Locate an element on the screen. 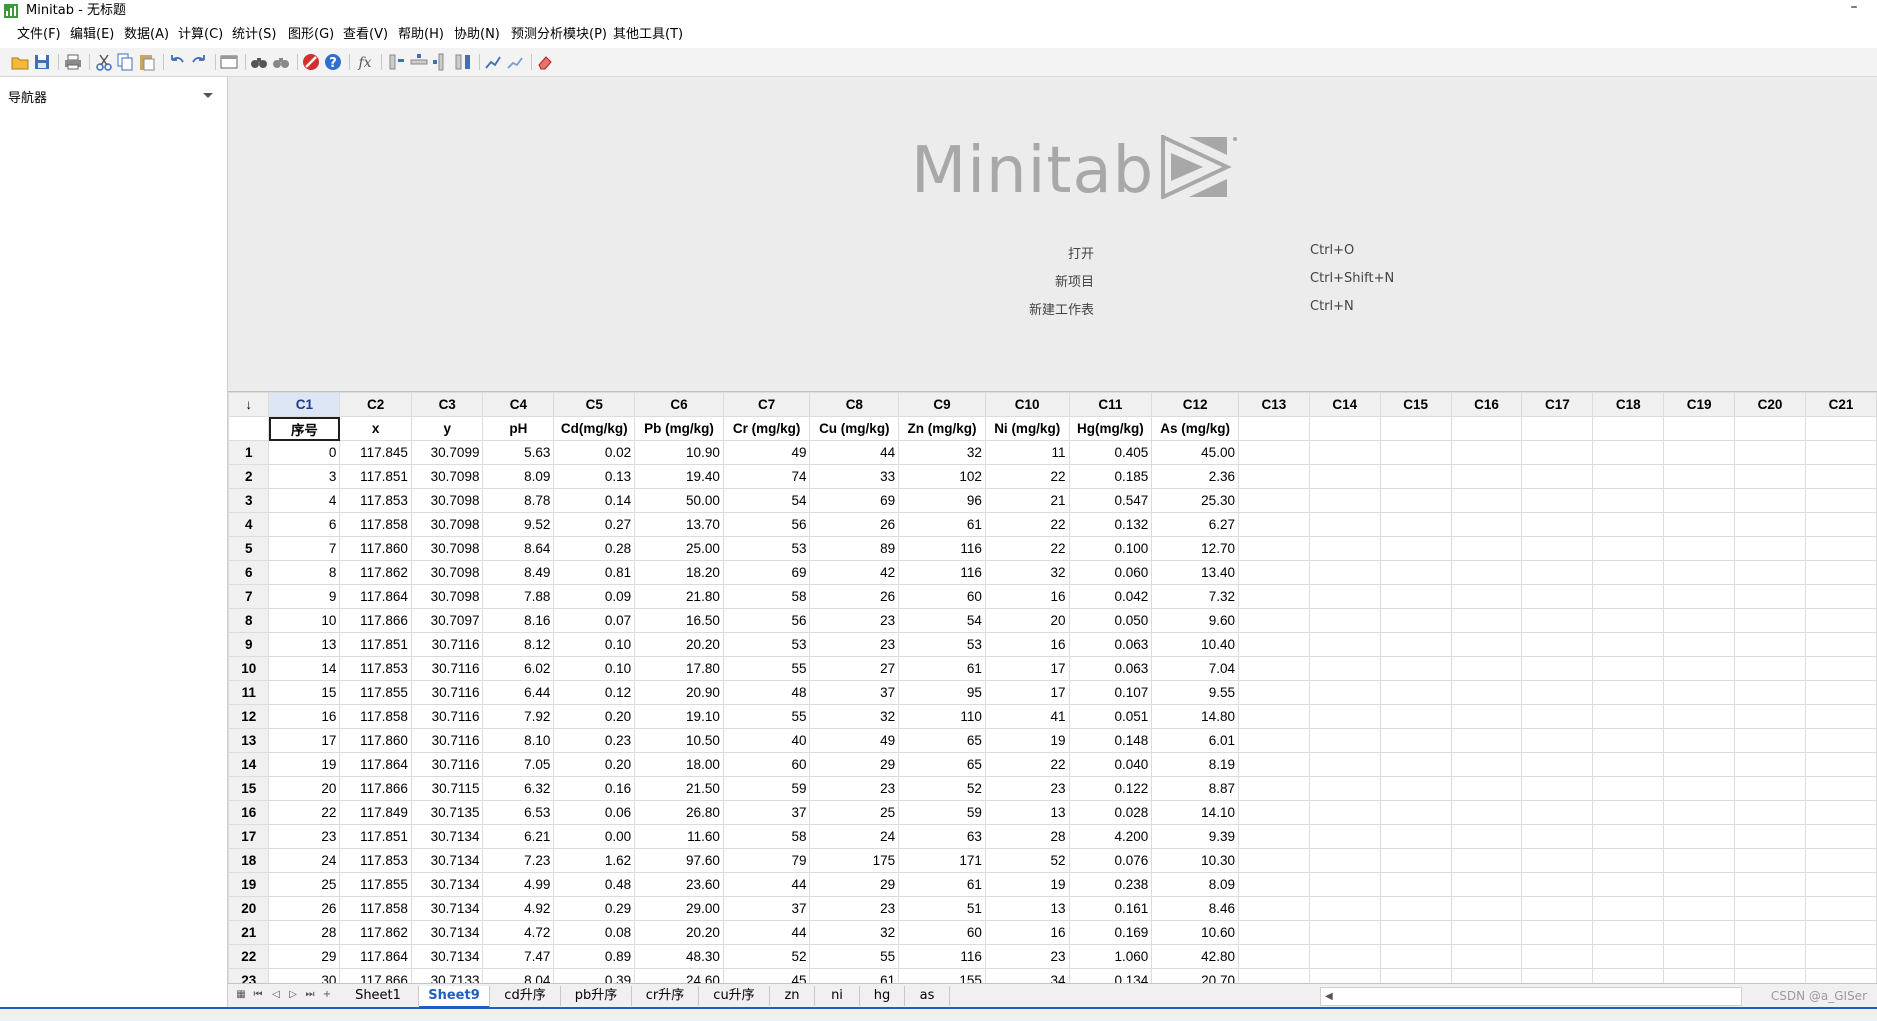 This screenshot has width=1877, height=1021. row-header: 9 is located at coordinates (249, 644).